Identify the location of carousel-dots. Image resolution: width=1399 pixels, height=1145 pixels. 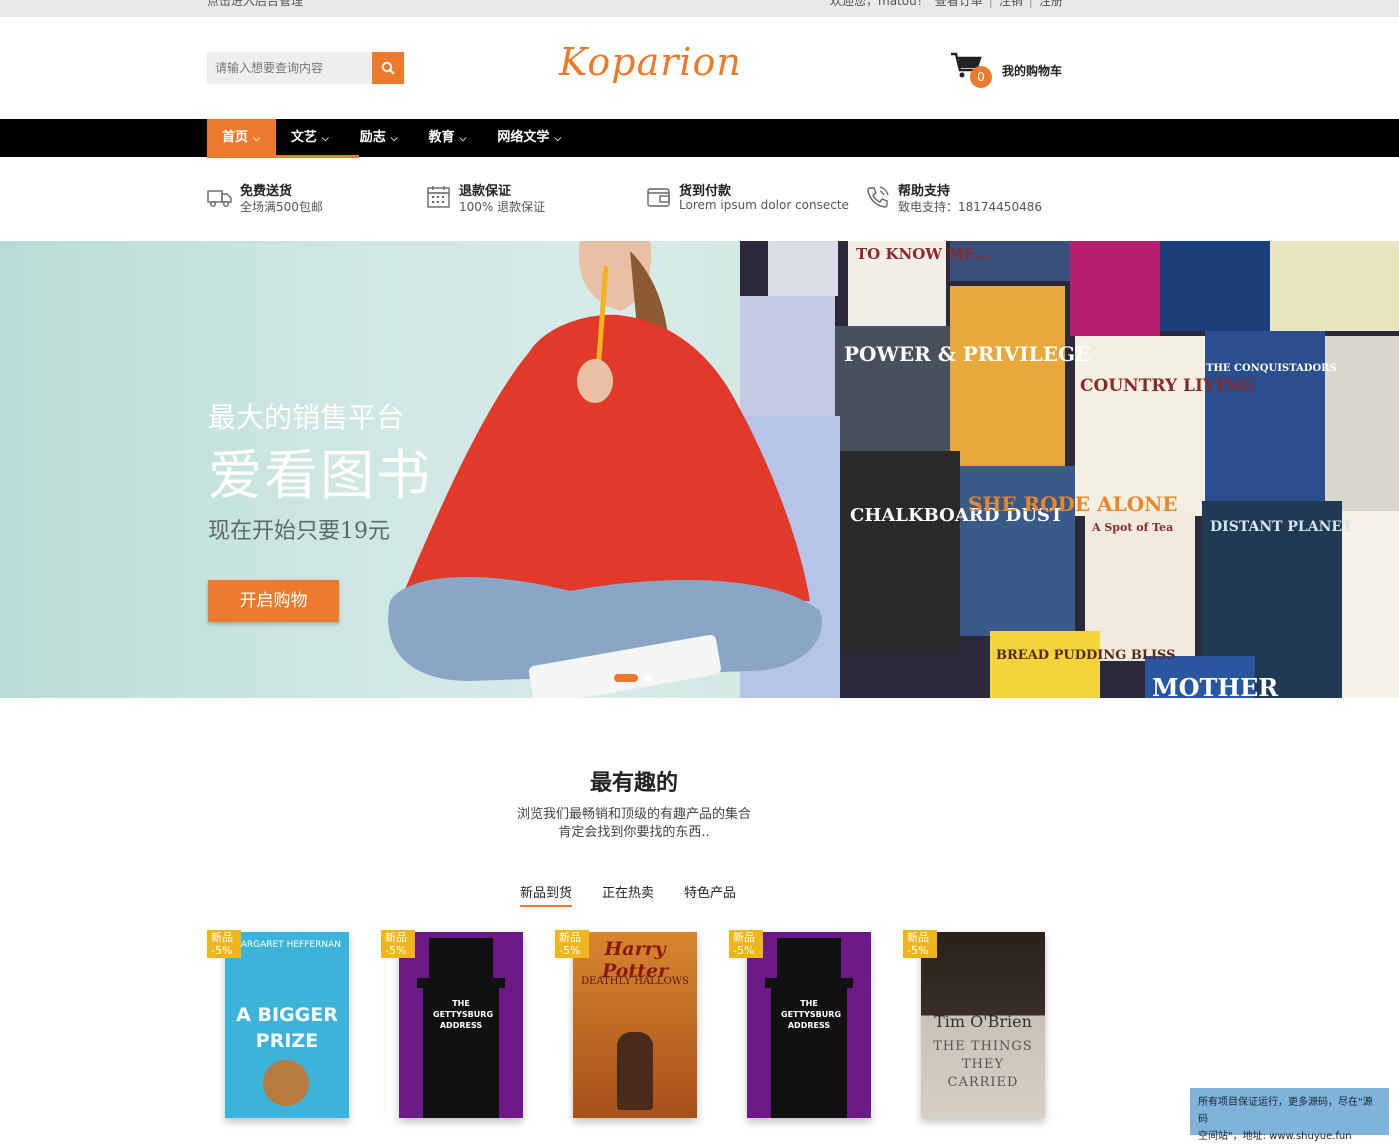
(633, 678).